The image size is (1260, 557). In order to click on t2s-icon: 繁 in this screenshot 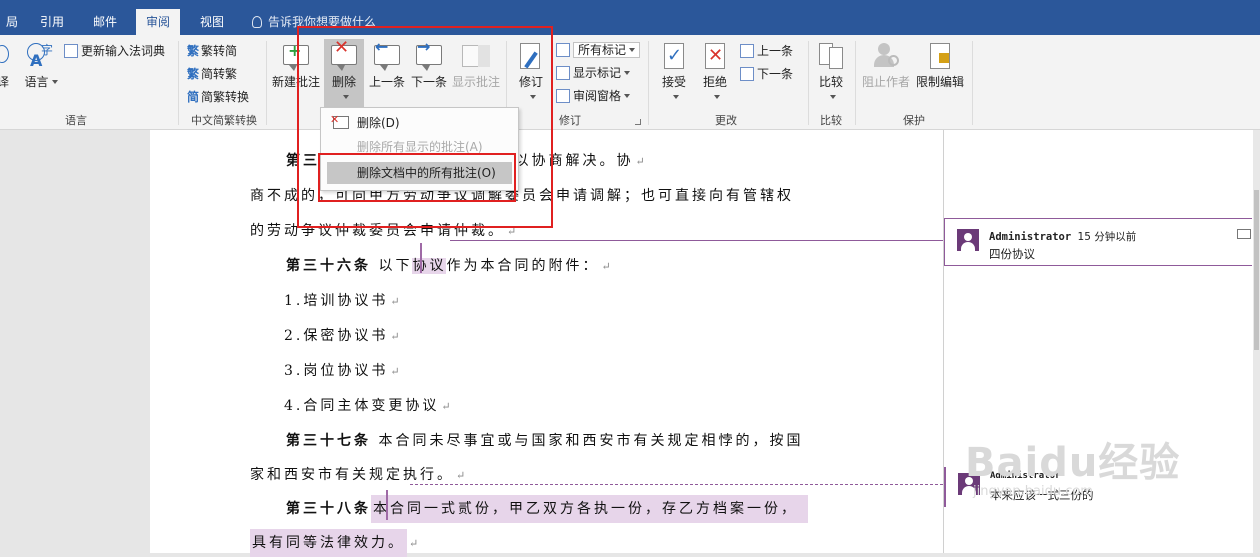, I will do `click(193, 51)`.